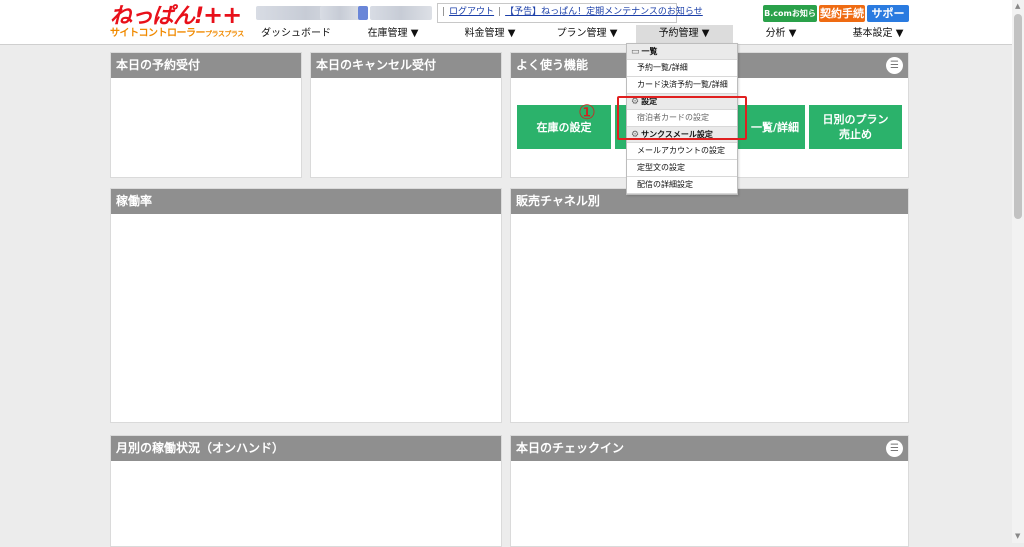 The image size is (1024, 547). What do you see at coordinates (1017, 536) in the screenshot?
I see `scroll-down-icon: ▼` at bounding box center [1017, 536].